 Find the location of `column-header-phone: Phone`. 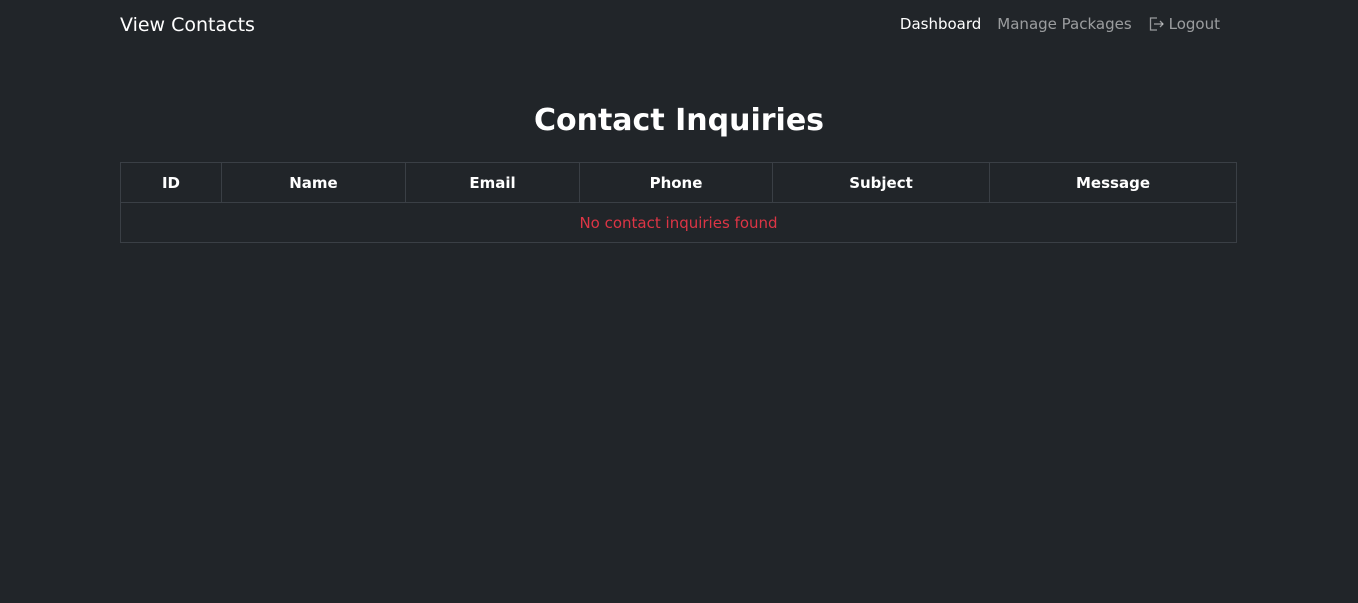

column-header-phone: Phone is located at coordinates (676, 182).